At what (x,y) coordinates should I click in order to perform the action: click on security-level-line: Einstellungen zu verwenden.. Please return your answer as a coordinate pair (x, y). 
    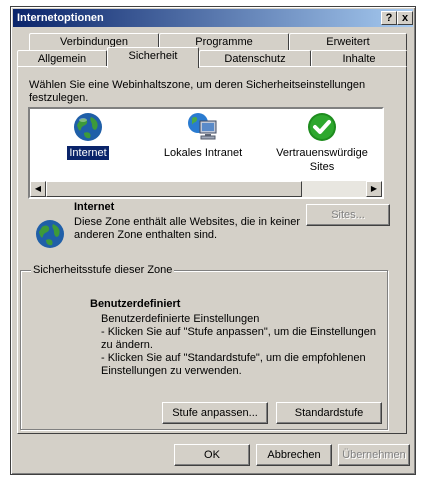
    Looking at the image, I should click on (171, 371).